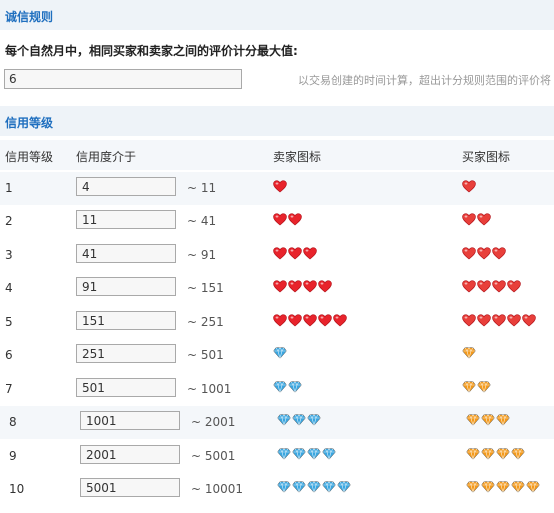  I want to click on level-number: 9, so click(13, 456).